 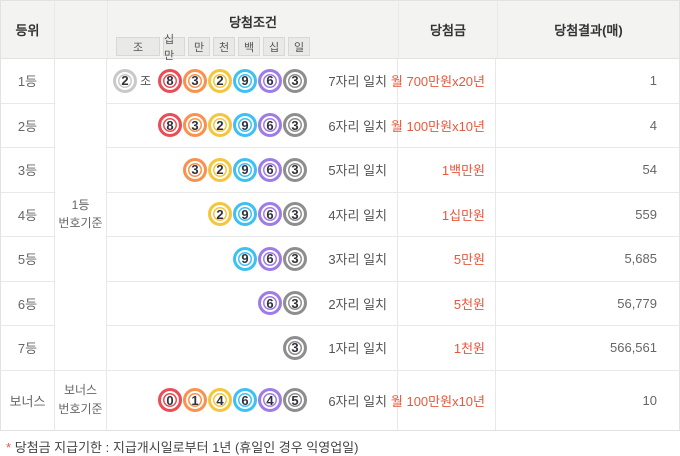 I want to click on digit-label-100: 백, so click(x=249, y=46).